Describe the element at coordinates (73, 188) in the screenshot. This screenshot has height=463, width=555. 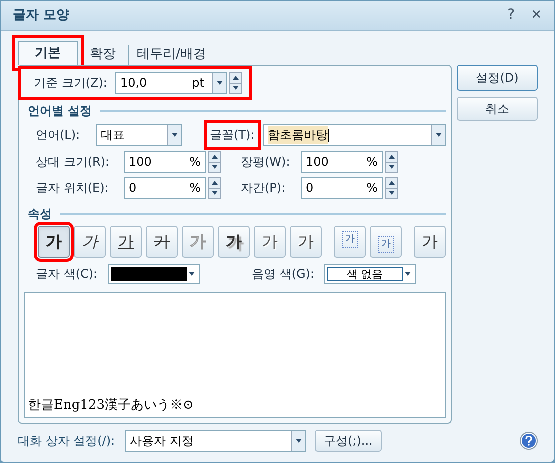
I see `field-label: 글자 위치(E):` at that location.